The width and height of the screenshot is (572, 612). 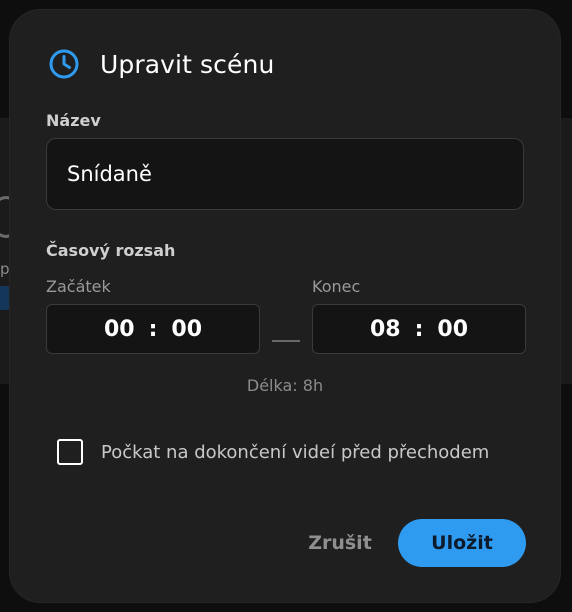 What do you see at coordinates (73, 120) in the screenshot?
I see `name-label: Název` at bounding box center [73, 120].